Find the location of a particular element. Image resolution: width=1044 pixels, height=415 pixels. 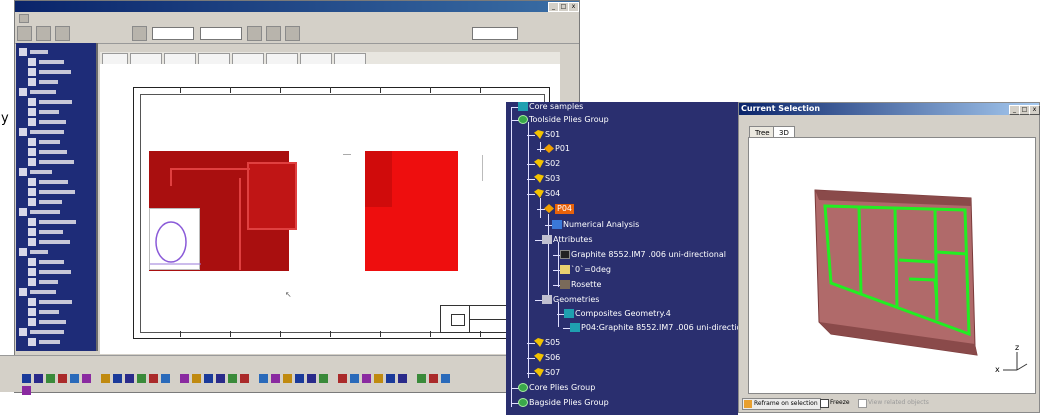

tree-node-sequence-s01: S01 is located at coordinates (552, 135).